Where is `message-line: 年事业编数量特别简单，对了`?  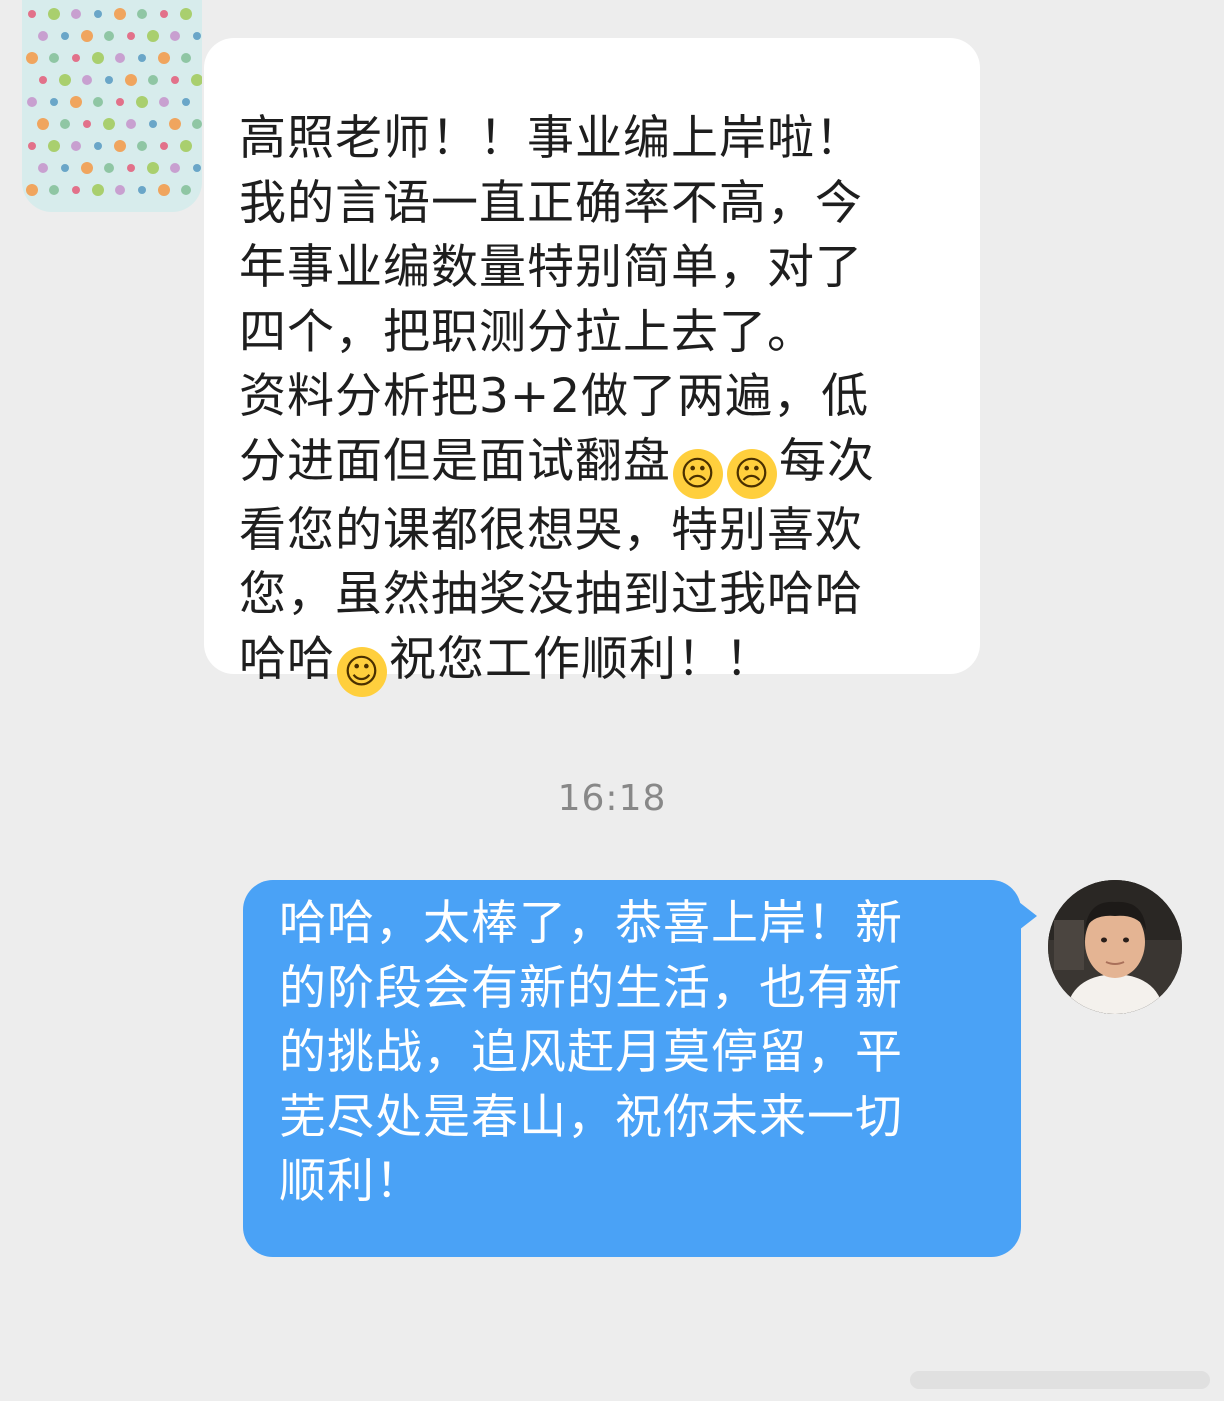
message-line: 年事业编数量特别简单，对了 is located at coordinates (551, 267).